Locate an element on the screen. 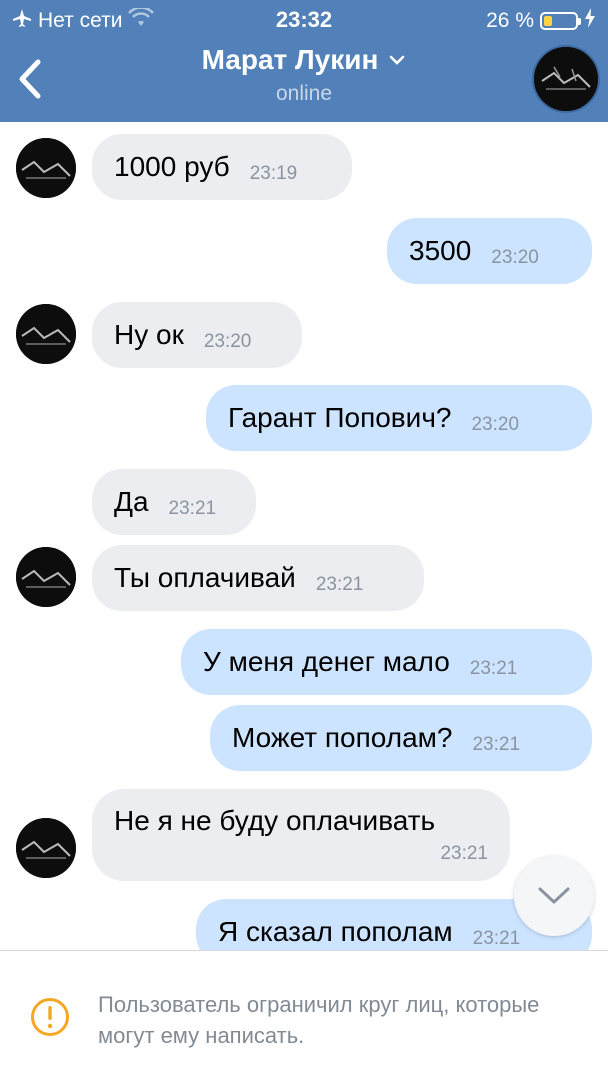 This screenshot has height=1081, width=608. status-bar: Нет сети 23:32 26 % is located at coordinates (304, 19).